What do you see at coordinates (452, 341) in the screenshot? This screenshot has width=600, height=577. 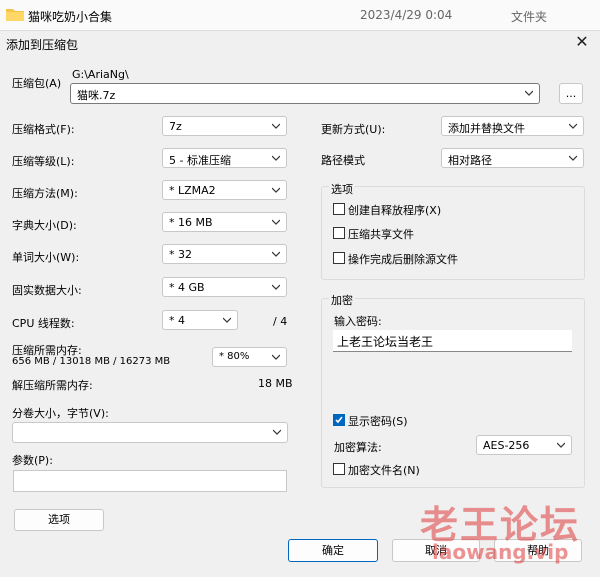 I see `password-input: 上老王论坛当老王` at bounding box center [452, 341].